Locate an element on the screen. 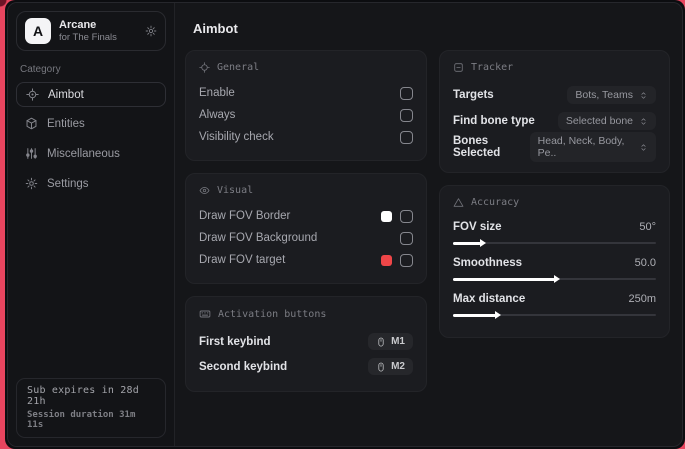  brand-subtitle: for The Finals is located at coordinates (88, 37).